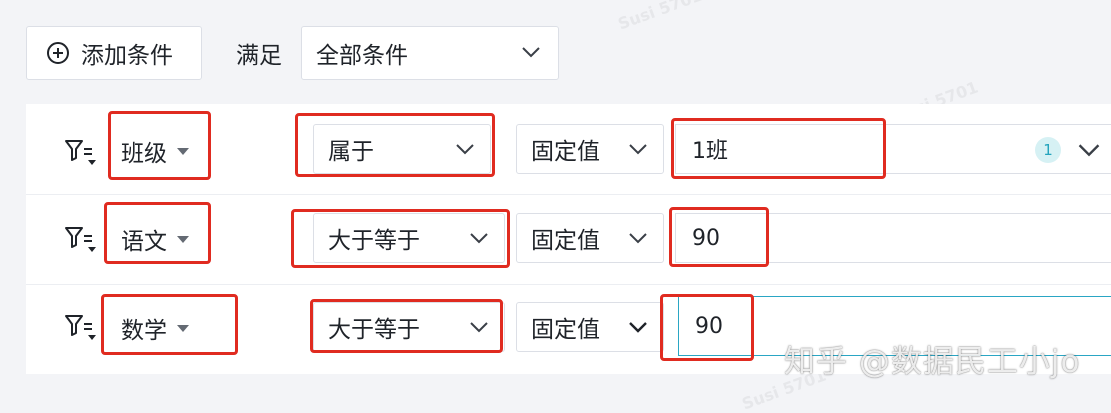 The image size is (1111, 413). Describe the element at coordinates (144, 154) in the screenshot. I see `field-name: 班级` at that location.